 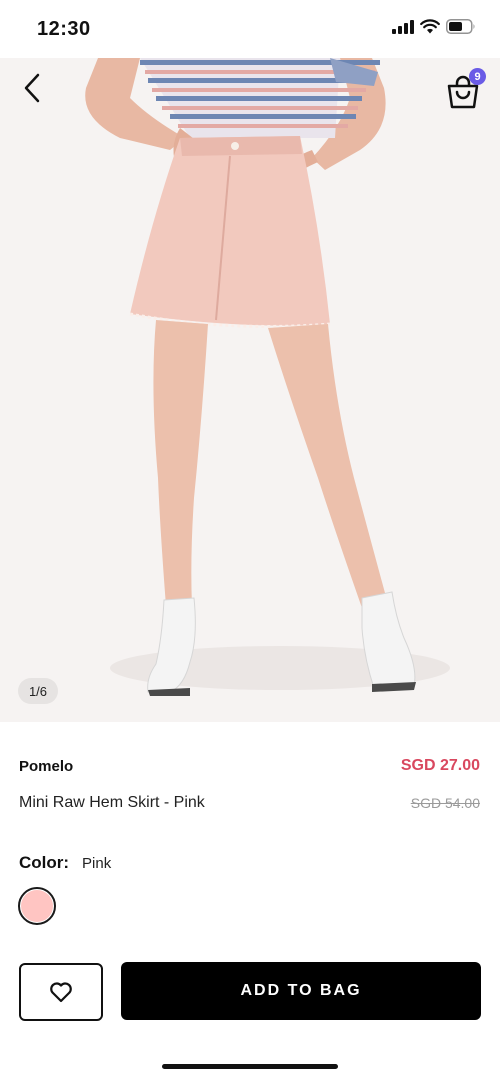 What do you see at coordinates (430, 26) in the screenshot?
I see `wifi-icon` at bounding box center [430, 26].